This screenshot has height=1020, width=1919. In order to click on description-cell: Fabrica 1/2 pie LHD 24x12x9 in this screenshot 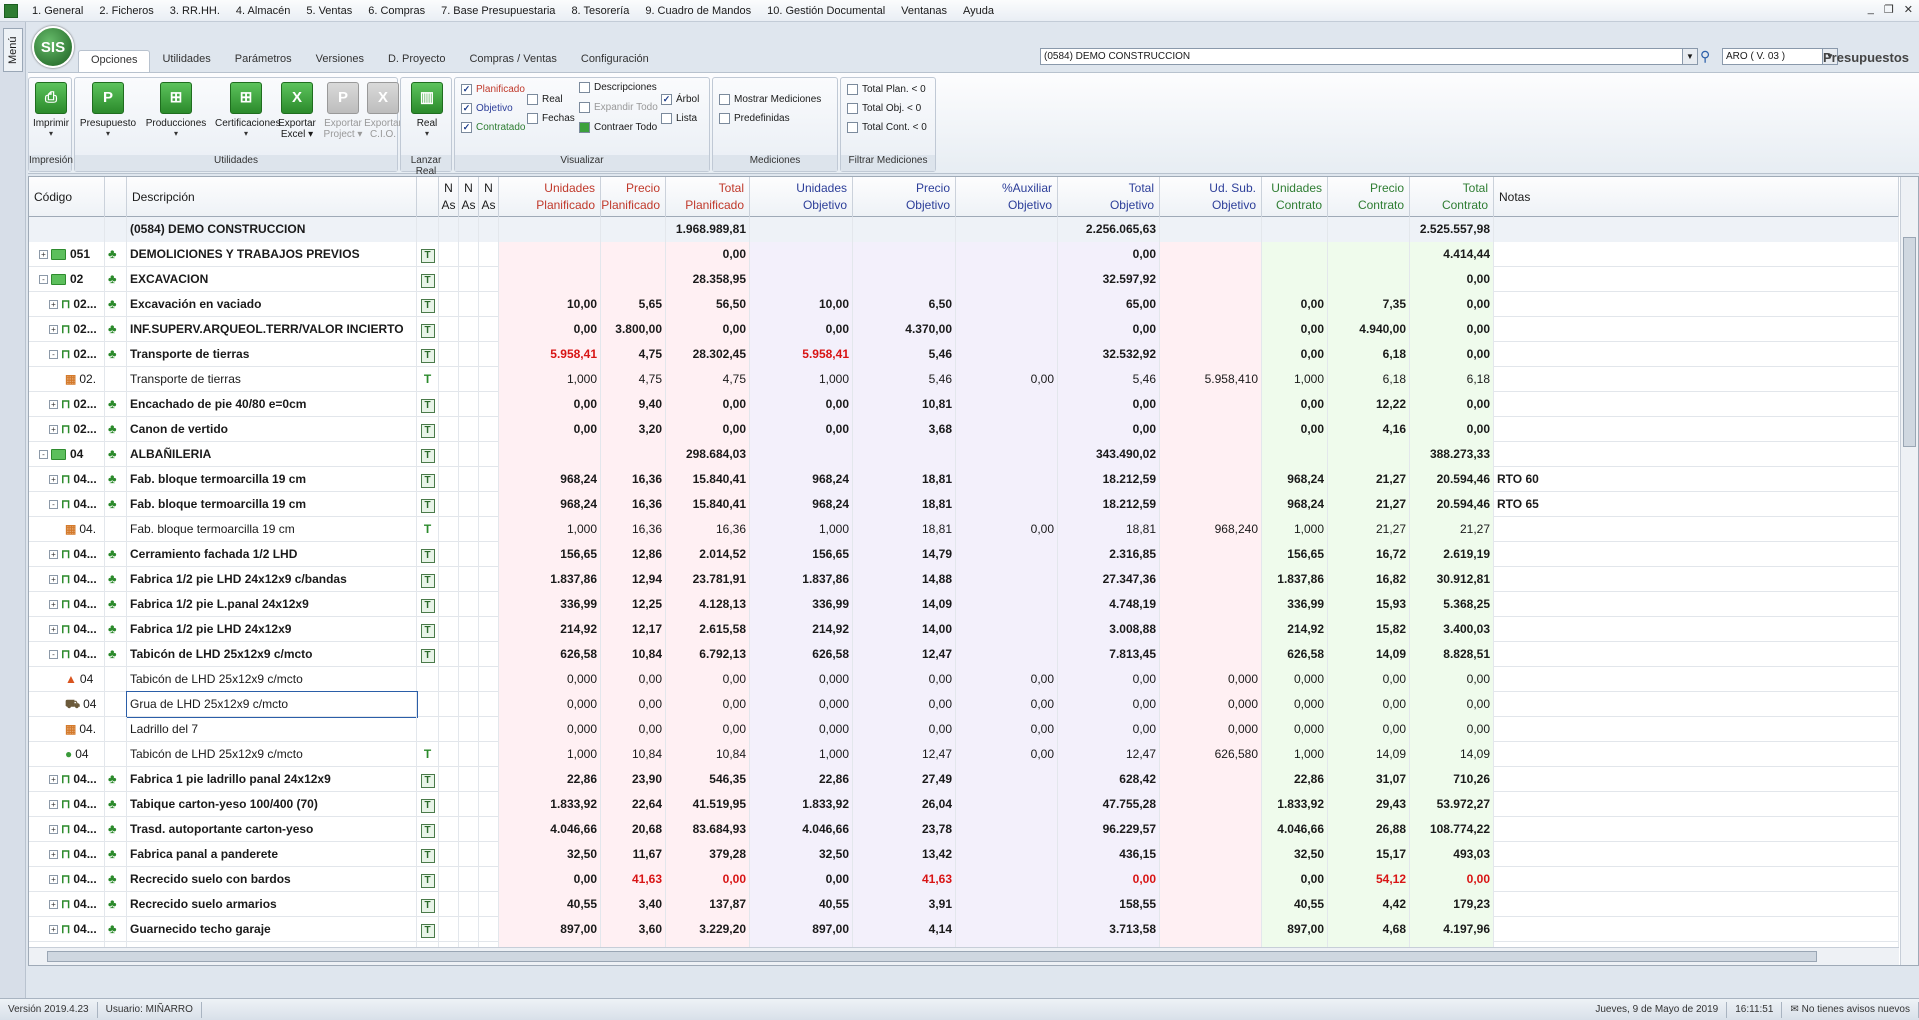, I will do `click(272, 629)`.